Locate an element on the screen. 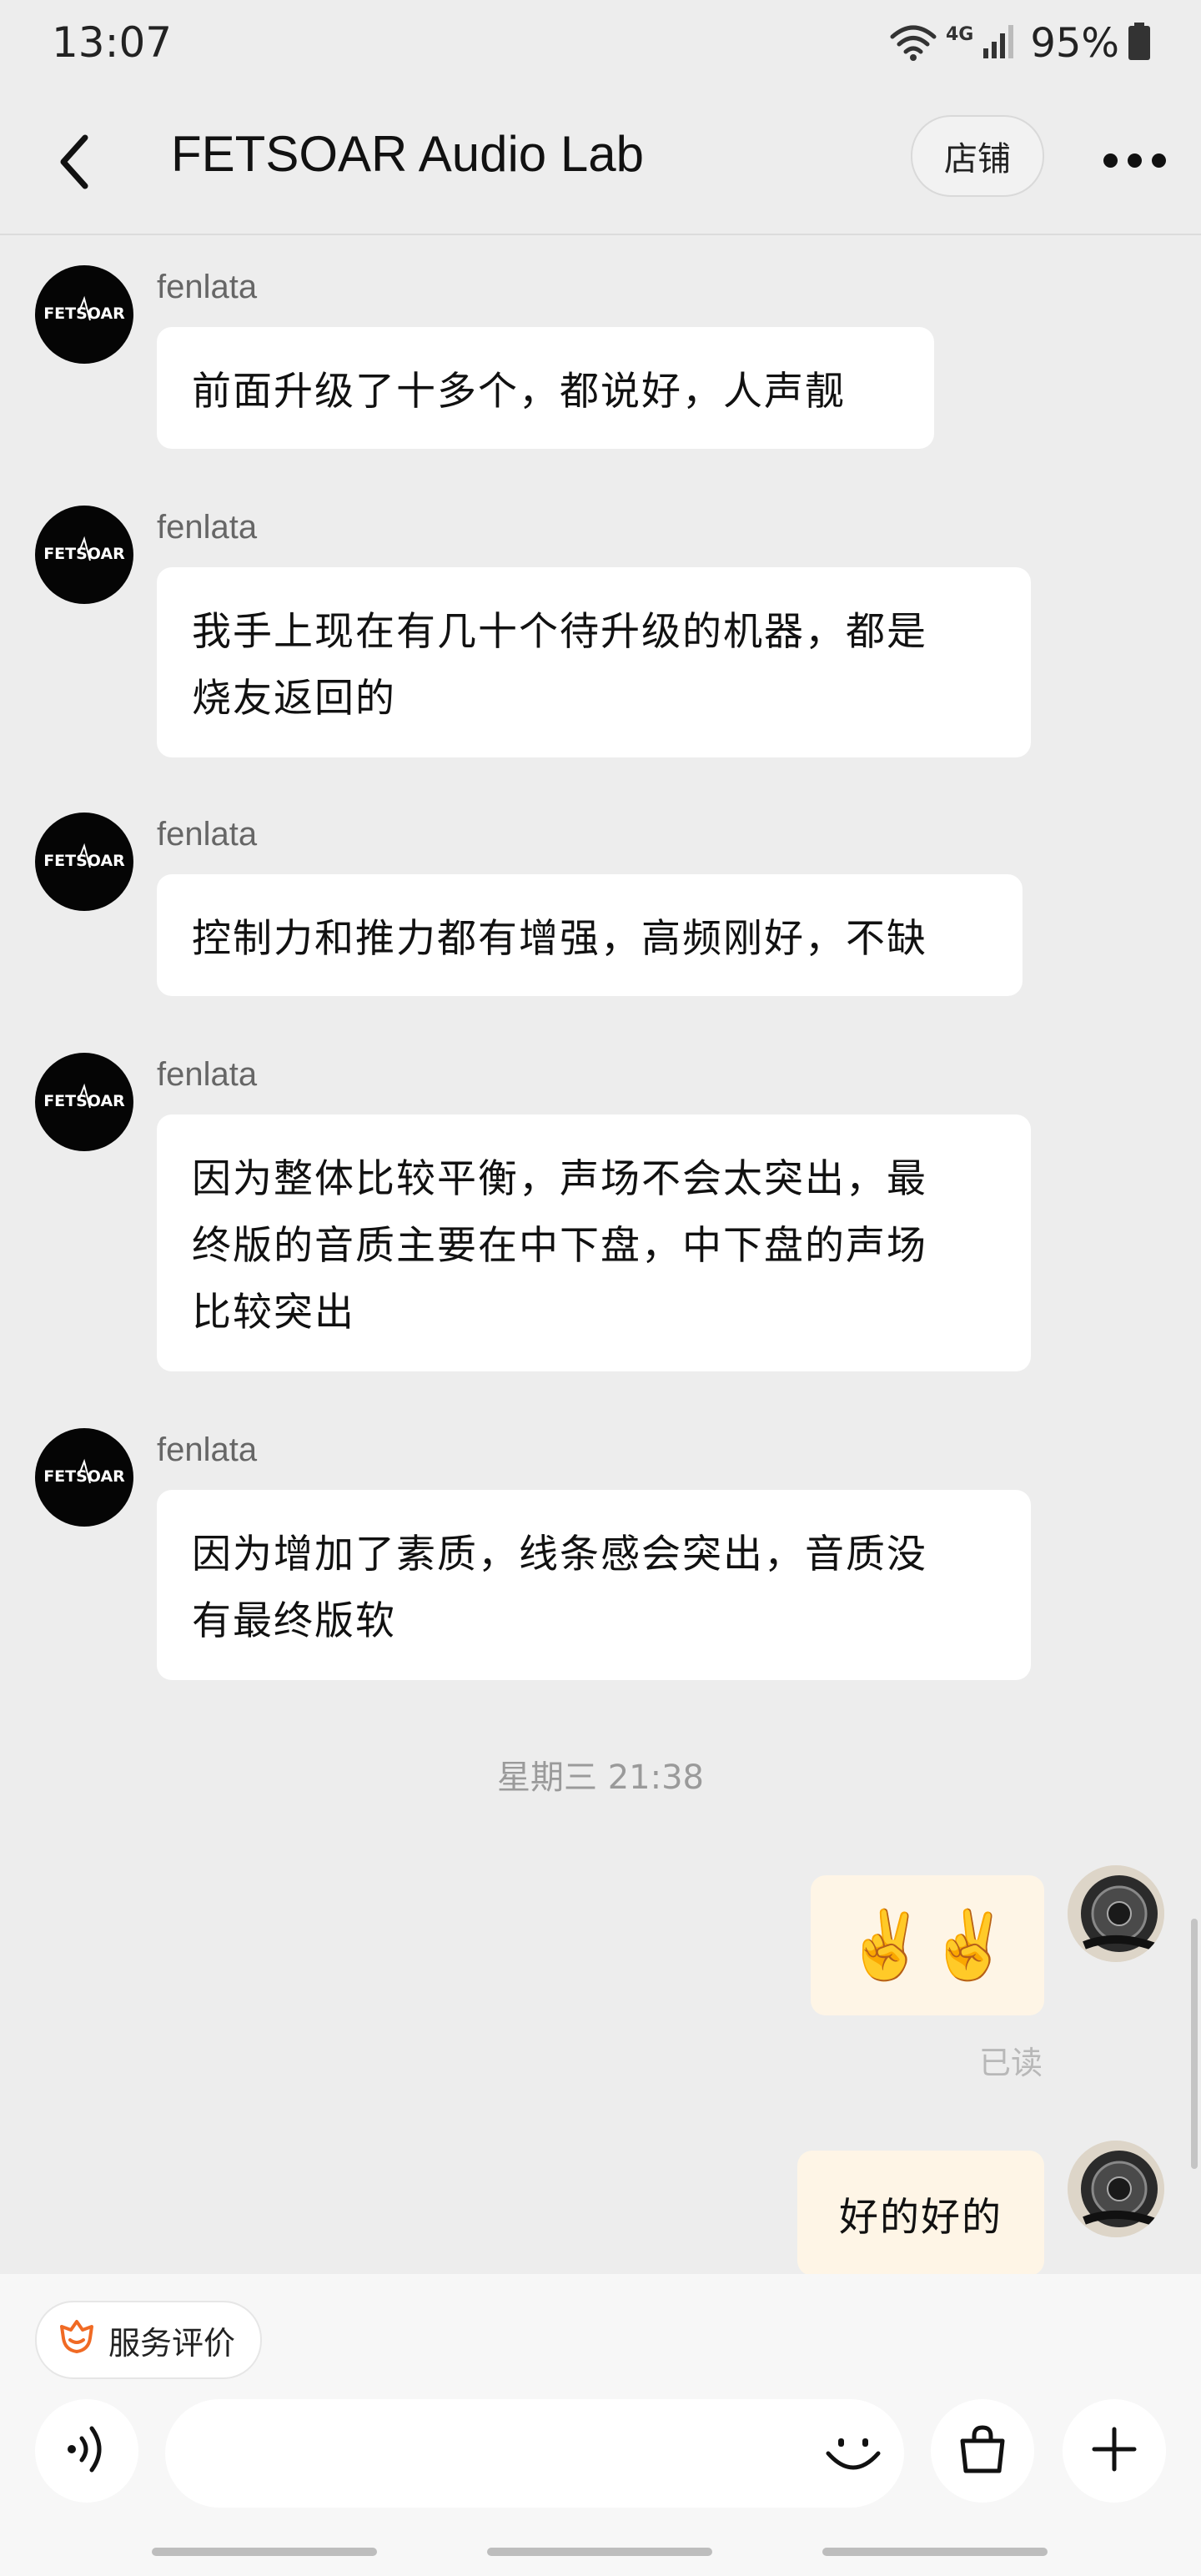 The image size is (1201, 2576). message-bubble: 我手上现在有几十个待升级的机器，都是 烧友返回的 is located at coordinates (594, 662).